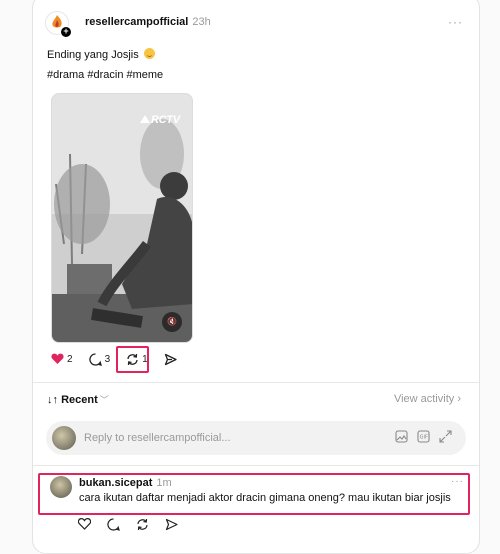 The height and width of the screenshot is (554, 500). What do you see at coordinates (70, 359) in the screenshot?
I see `like-count: 2` at bounding box center [70, 359].